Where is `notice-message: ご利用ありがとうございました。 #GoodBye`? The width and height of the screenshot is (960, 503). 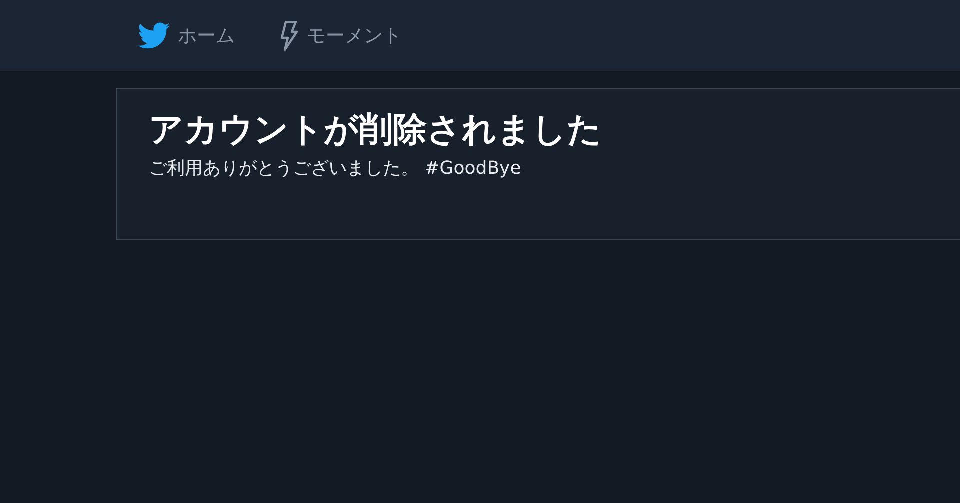
notice-message: ご利用ありがとうございました。 #GoodBye is located at coordinates (335, 169).